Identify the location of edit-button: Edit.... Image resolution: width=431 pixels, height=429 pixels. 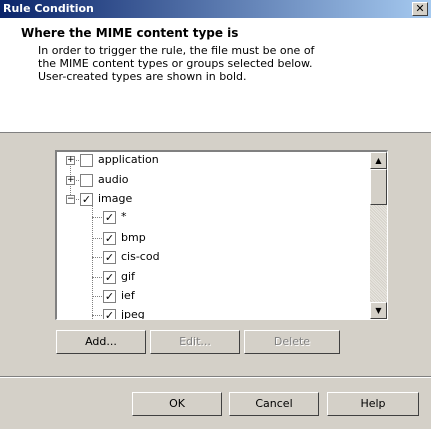
(195, 342).